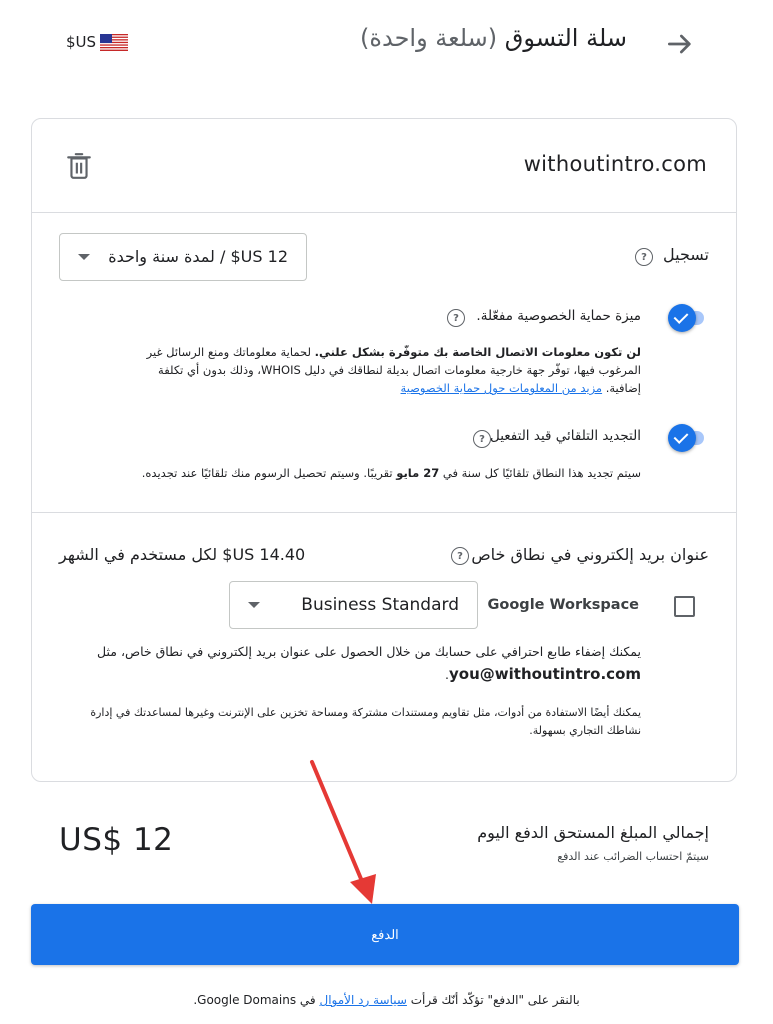 The width and height of the screenshot is (773, 1024). Describe the element at coordinates (540, 473) in the screenshot. I see `renew-body-start: سيتم تجديد هذا النطاق تلقائيًا كل سنة في` at that location.